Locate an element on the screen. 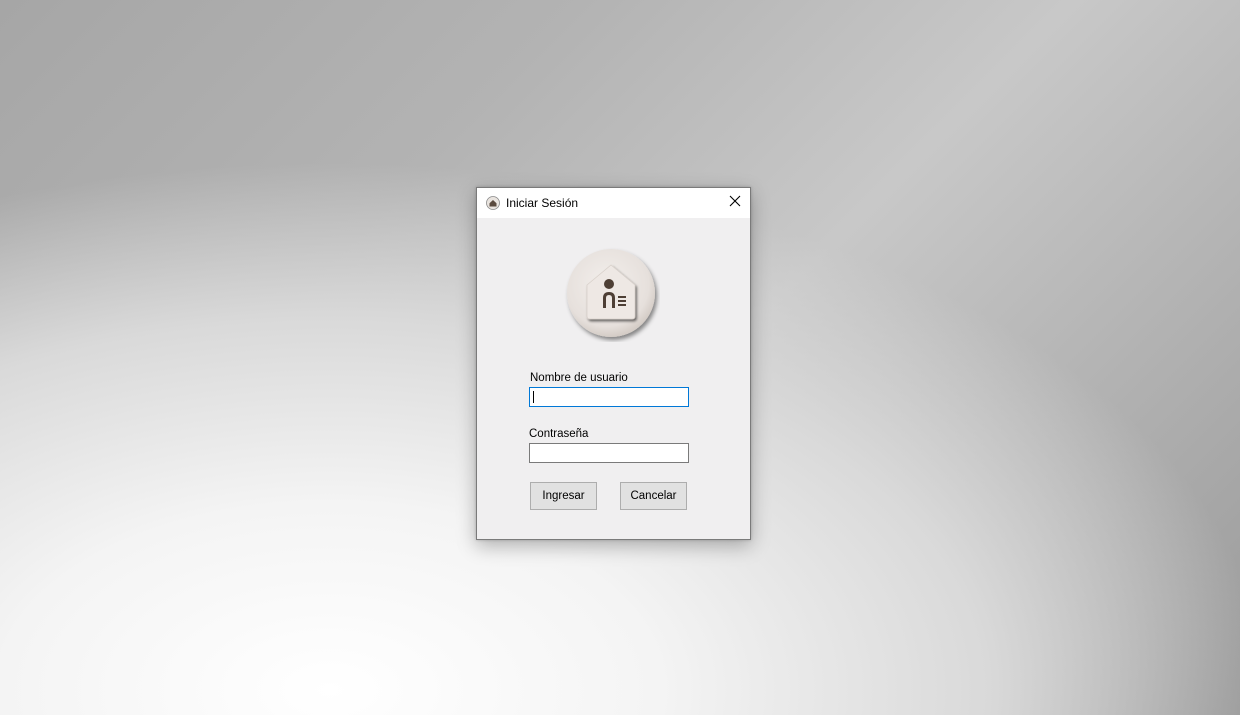 The width and height of the screenshot is (1240, 715). close-icon is located at coordinates (735, 203).